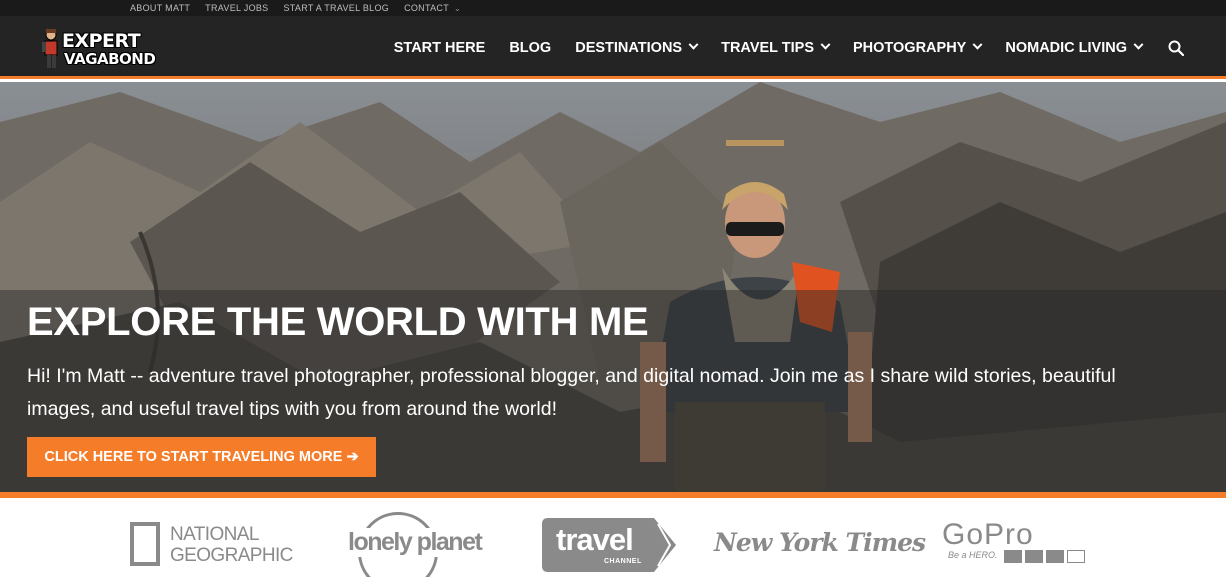  Describe the element at coordinates (629, 47) in the screenshot. I see `nav-label: DESTINATIONS` at that location.